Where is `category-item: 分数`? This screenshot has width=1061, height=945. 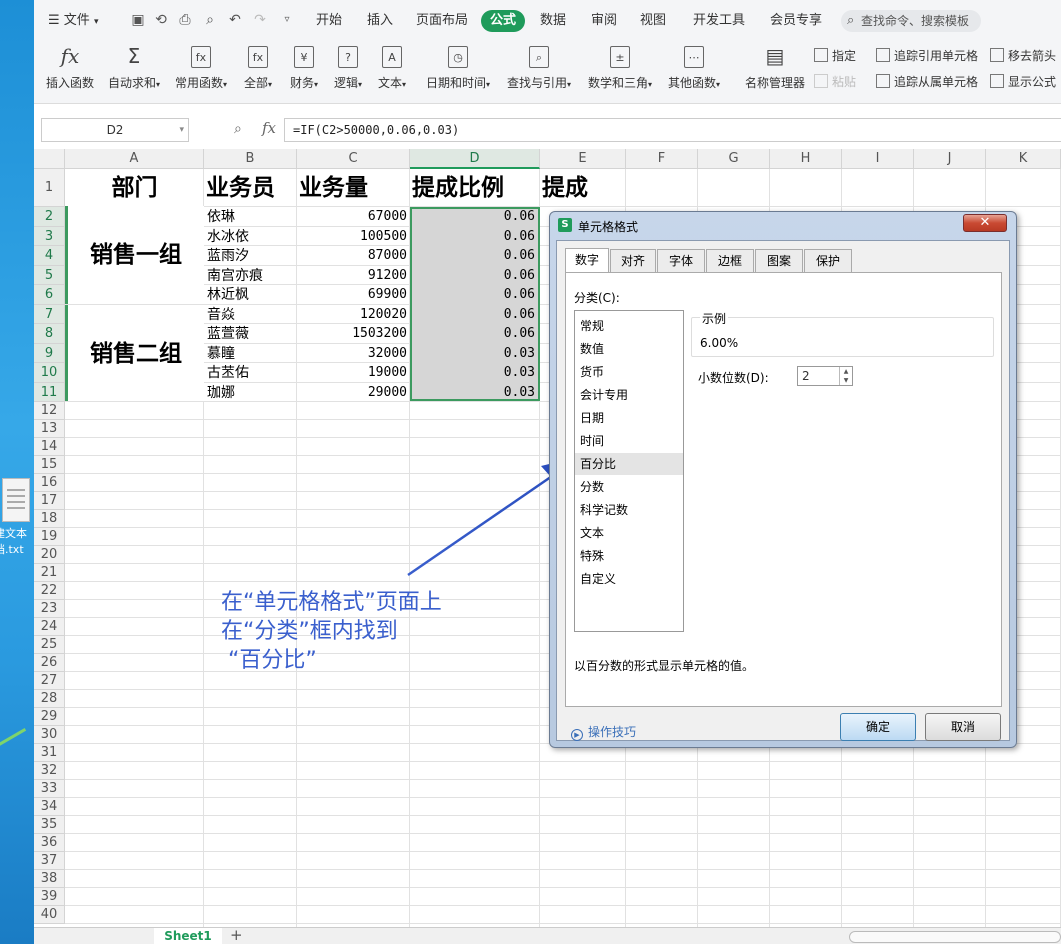 category-item: 分数 is located at coordinates (629, 487).